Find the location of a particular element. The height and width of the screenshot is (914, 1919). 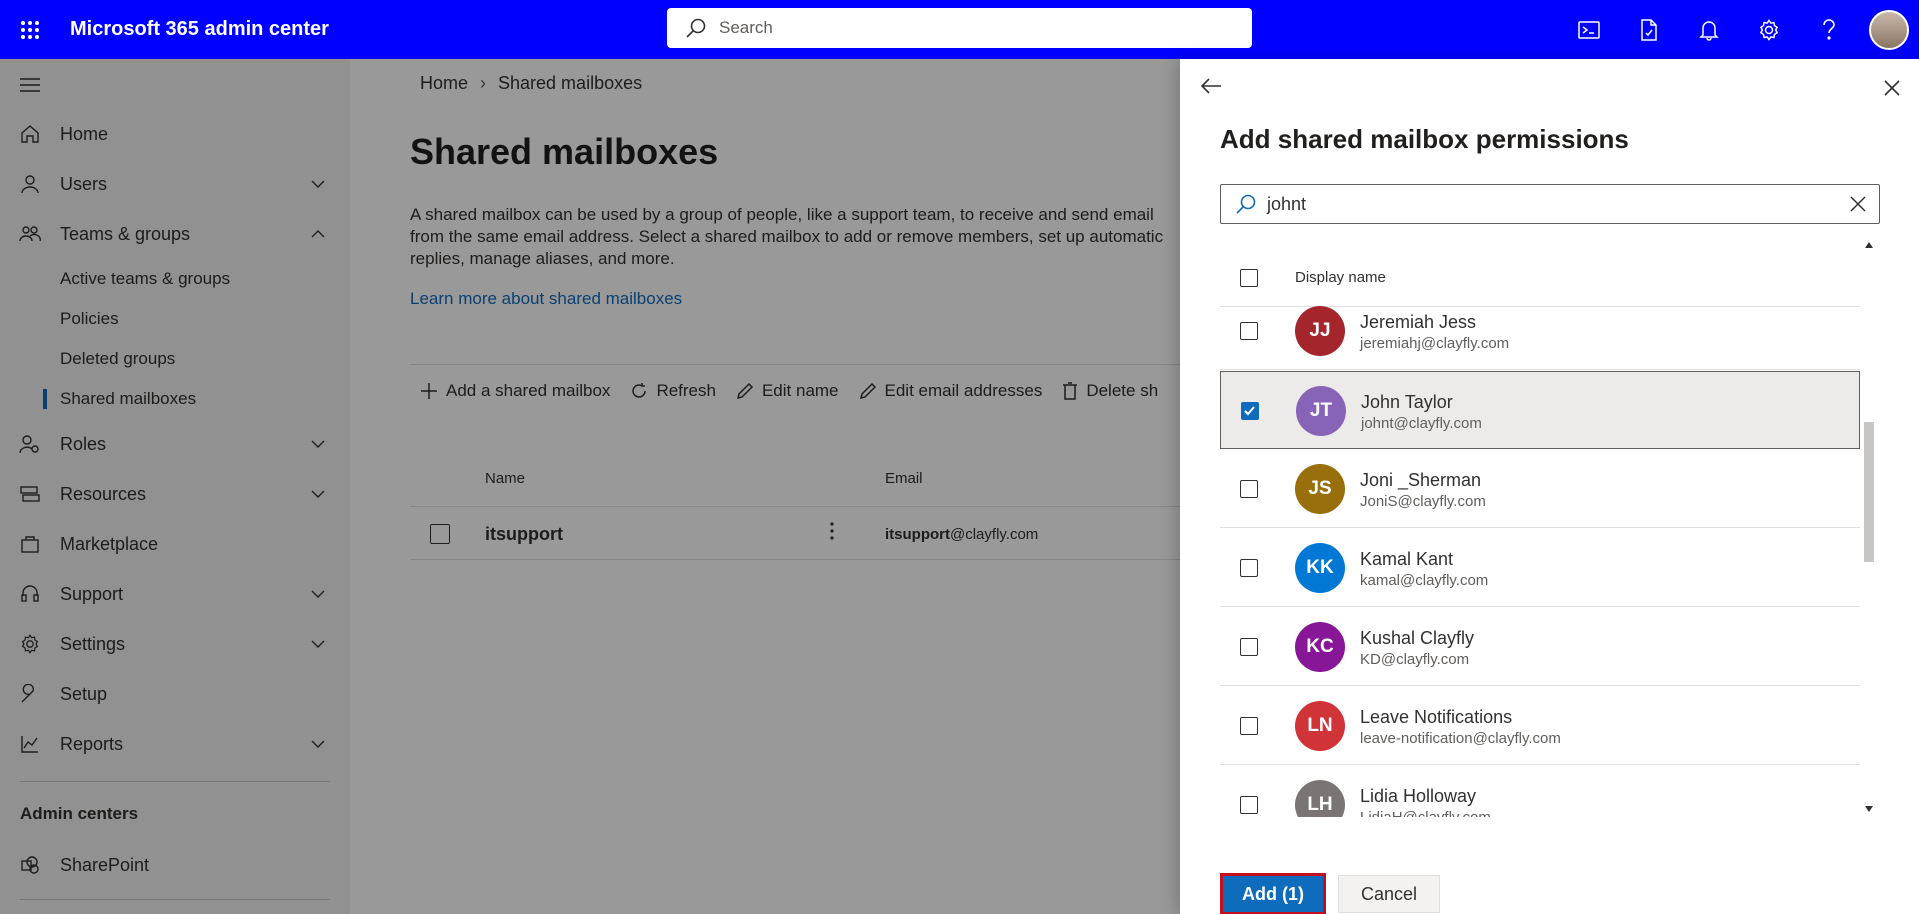

user-display-name: John Taylor is located at coordinates (1407, 402).